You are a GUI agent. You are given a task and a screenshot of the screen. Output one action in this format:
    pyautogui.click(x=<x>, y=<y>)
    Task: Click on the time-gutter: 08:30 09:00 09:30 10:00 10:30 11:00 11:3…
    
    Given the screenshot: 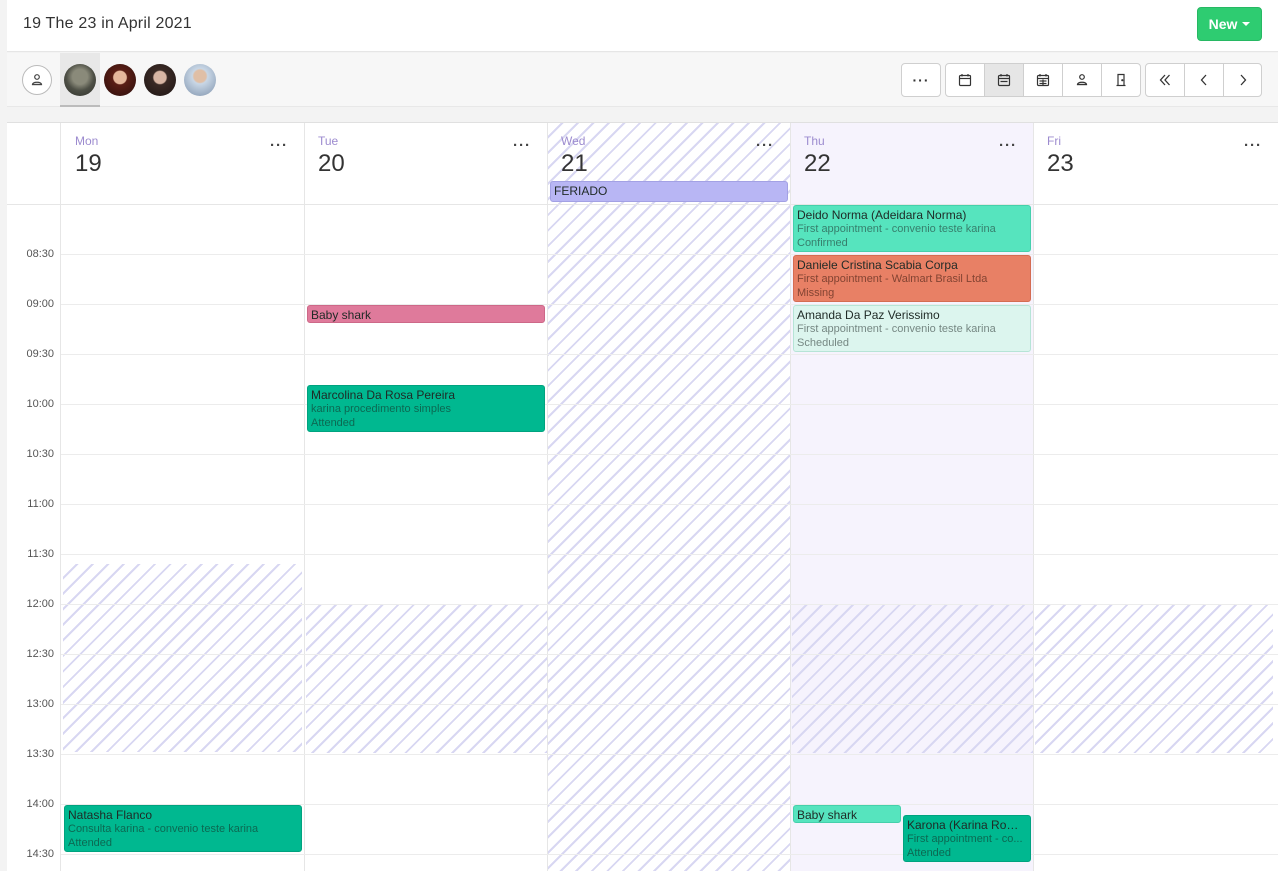 What is the action you would take?
    pyautogui.click(x=34, y=497)
    